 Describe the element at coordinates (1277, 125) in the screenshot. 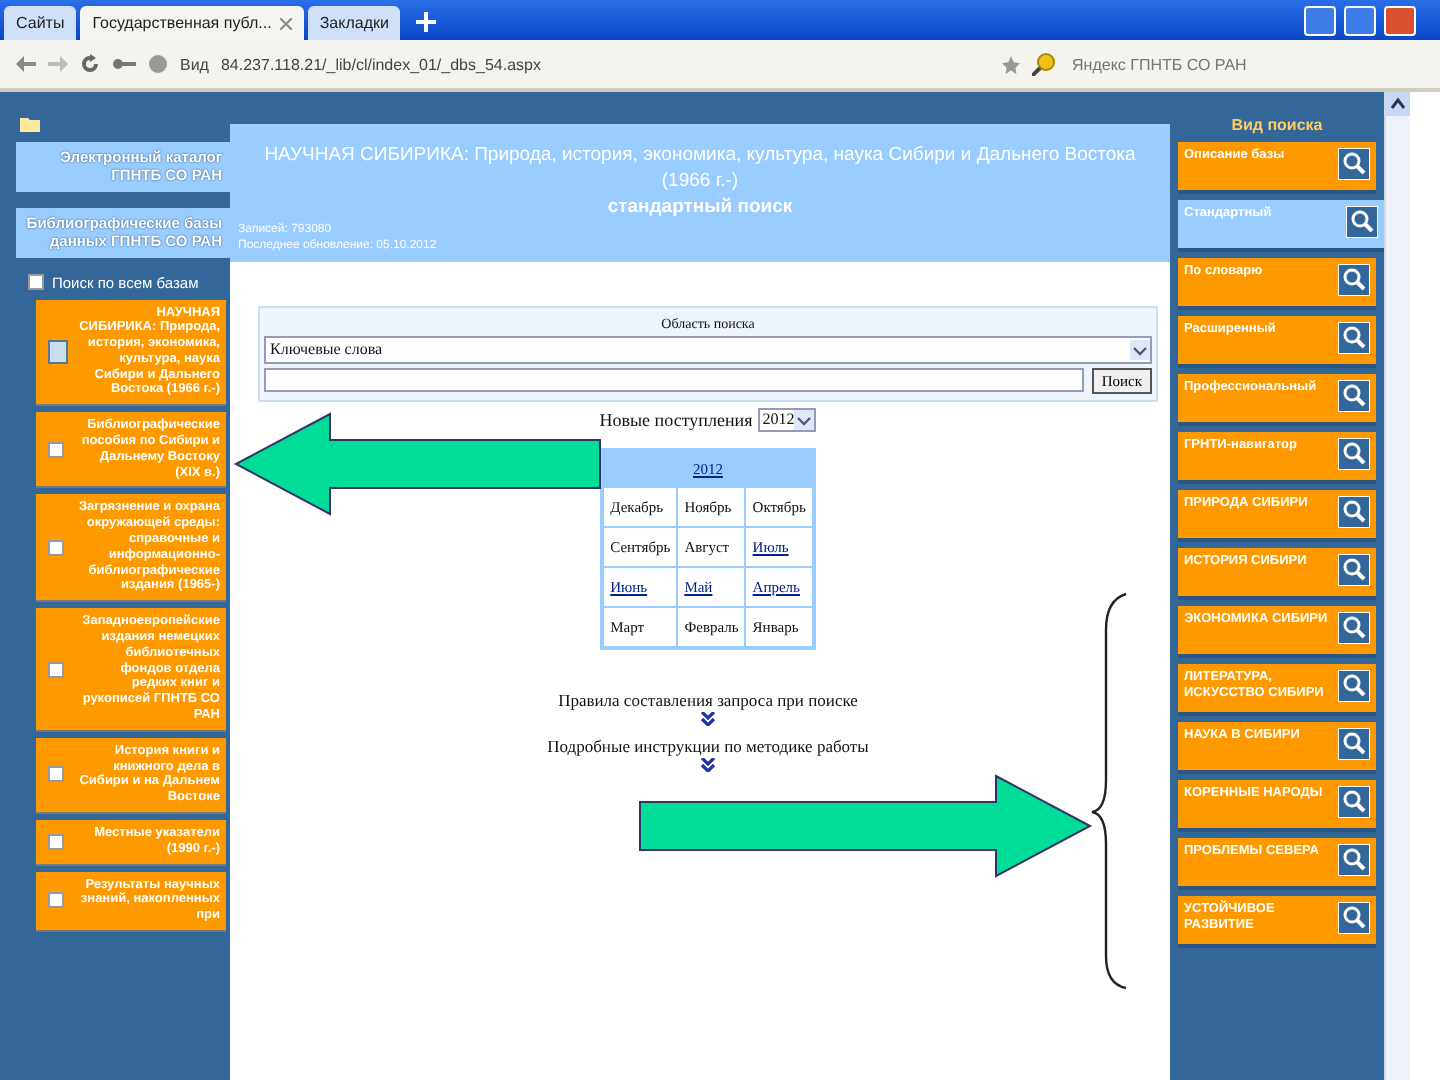

I see `panel-title: Вид поиска` at that location.